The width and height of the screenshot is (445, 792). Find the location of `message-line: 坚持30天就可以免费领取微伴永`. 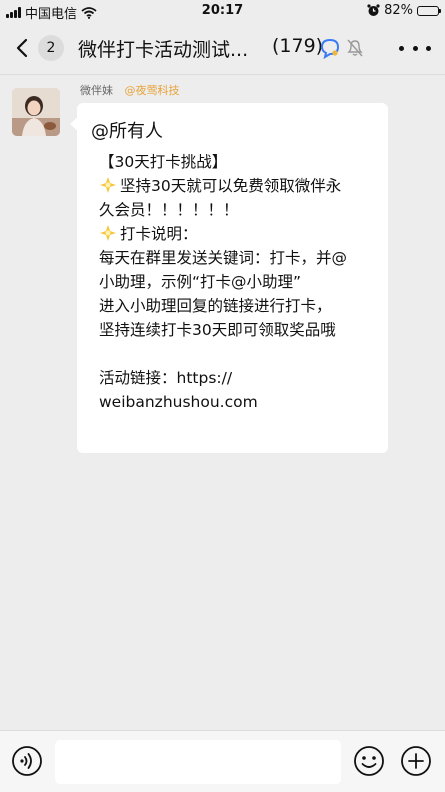

message-line: 坚持30天就可以免费领取微伴永 is located at coordinates (244, 186).